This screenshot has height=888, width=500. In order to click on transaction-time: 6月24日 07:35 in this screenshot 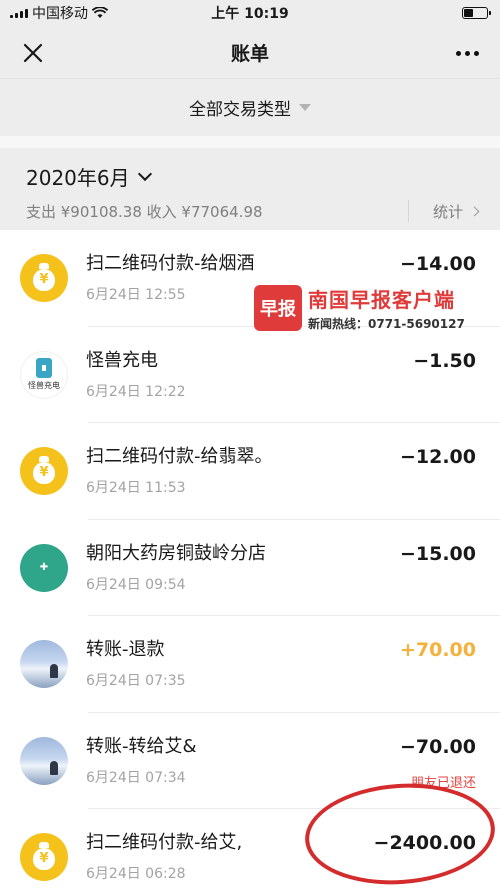, I will do `click(136, 681)`.